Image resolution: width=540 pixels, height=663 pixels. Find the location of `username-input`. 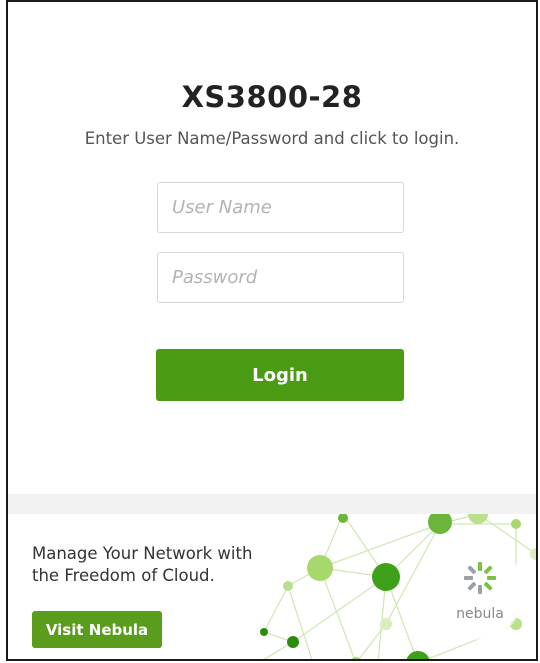

username-input is located at coordinates (280, 207).